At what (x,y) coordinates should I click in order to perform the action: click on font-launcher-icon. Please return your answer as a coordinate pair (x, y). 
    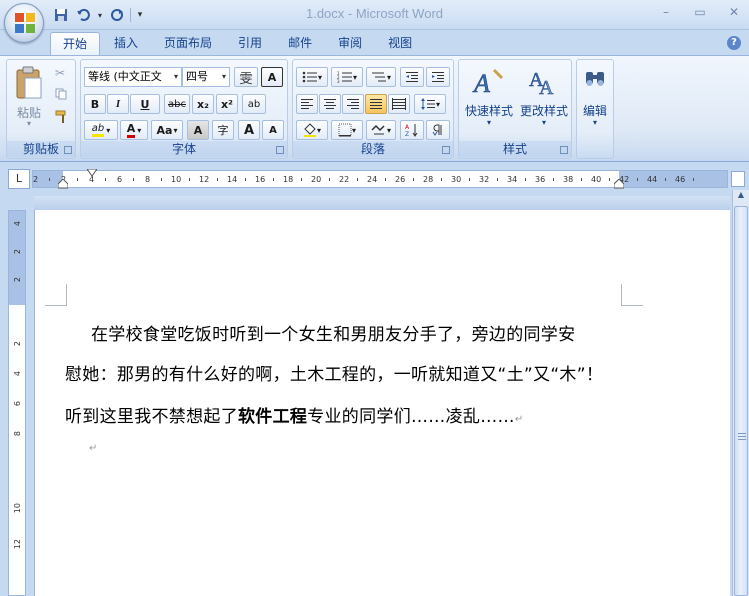
    Looking at the image, I should click on (280, 150).